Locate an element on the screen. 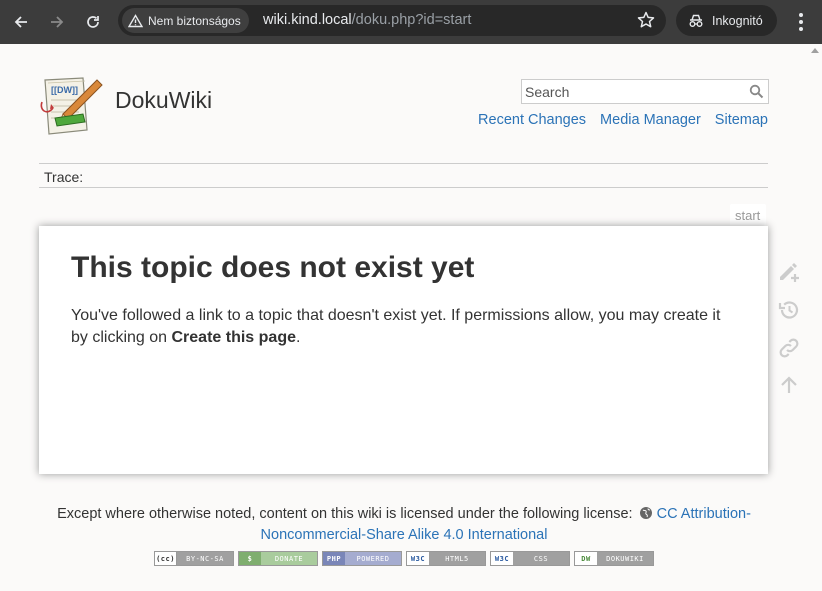 Image resolution: width=822 pixels, height=591 pixels. back-to-top-button is located at coordinates (789, 385).